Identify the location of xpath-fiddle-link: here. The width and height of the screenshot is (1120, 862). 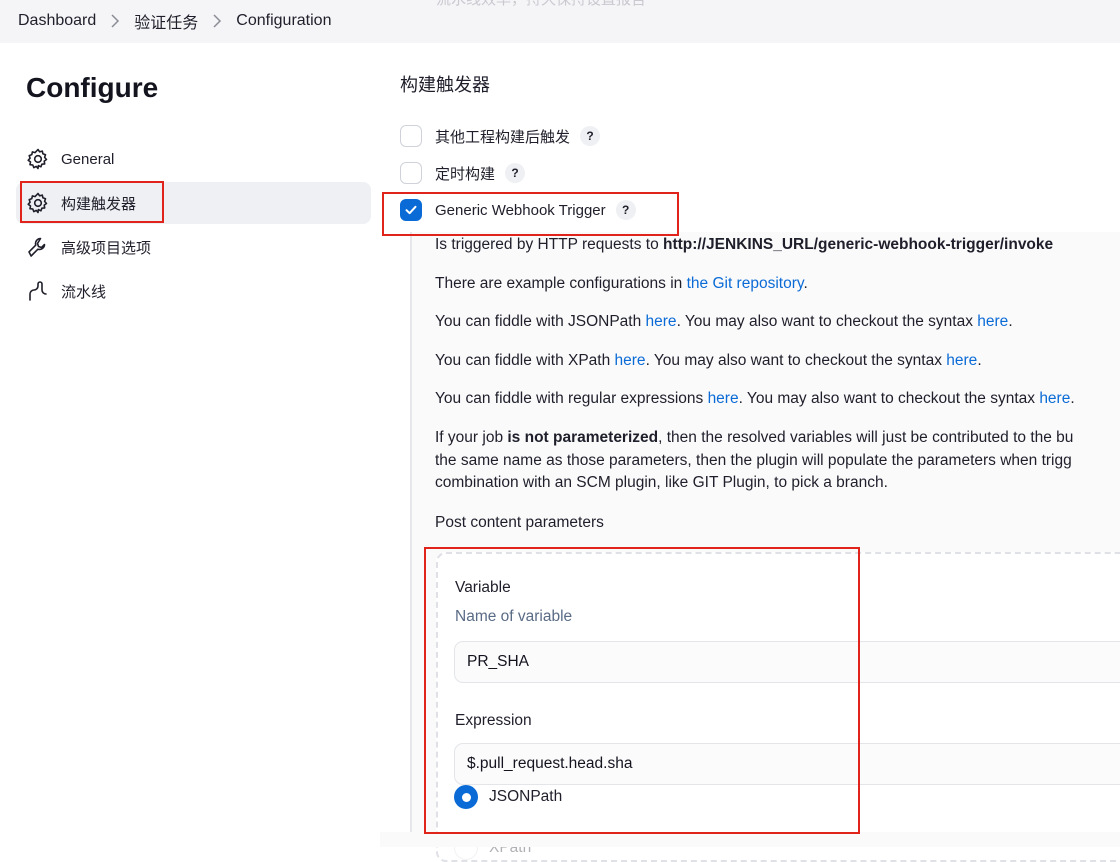
(630, 360).